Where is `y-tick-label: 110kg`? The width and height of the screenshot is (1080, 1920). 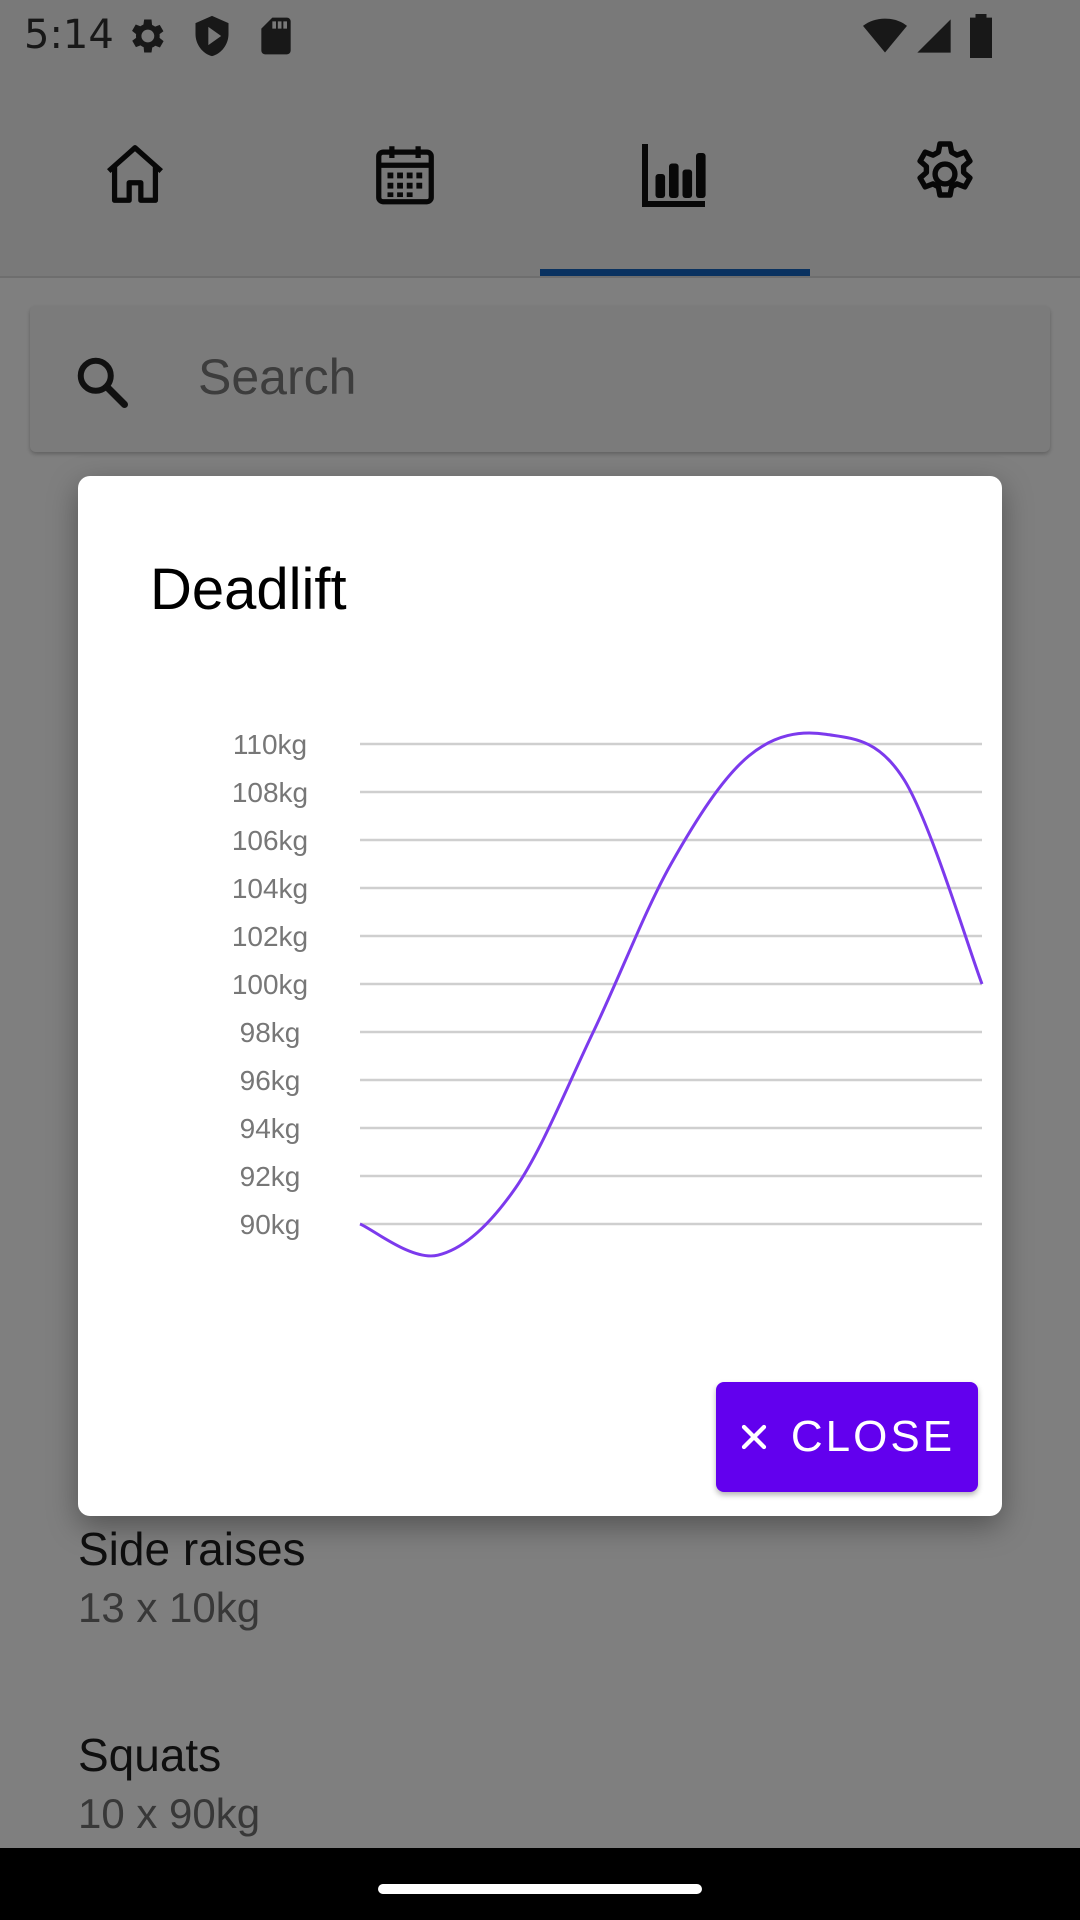 y-tick-label: 110kg is located at coordinates (270, 744).